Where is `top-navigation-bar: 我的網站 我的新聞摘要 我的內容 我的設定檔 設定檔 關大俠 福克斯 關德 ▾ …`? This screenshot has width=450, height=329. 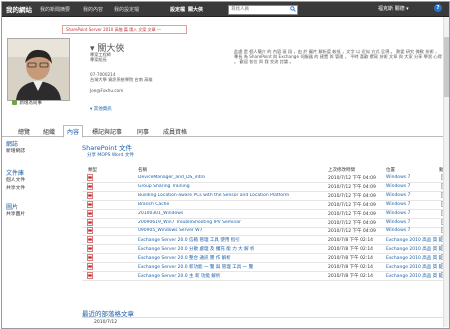 top-navigation-bar: 我的網站 我的新聞摘要 我的內容 我的設定檔 設定檔 關大俠 福克斯 關德 ▾ … is located at coordinates (225, 9).